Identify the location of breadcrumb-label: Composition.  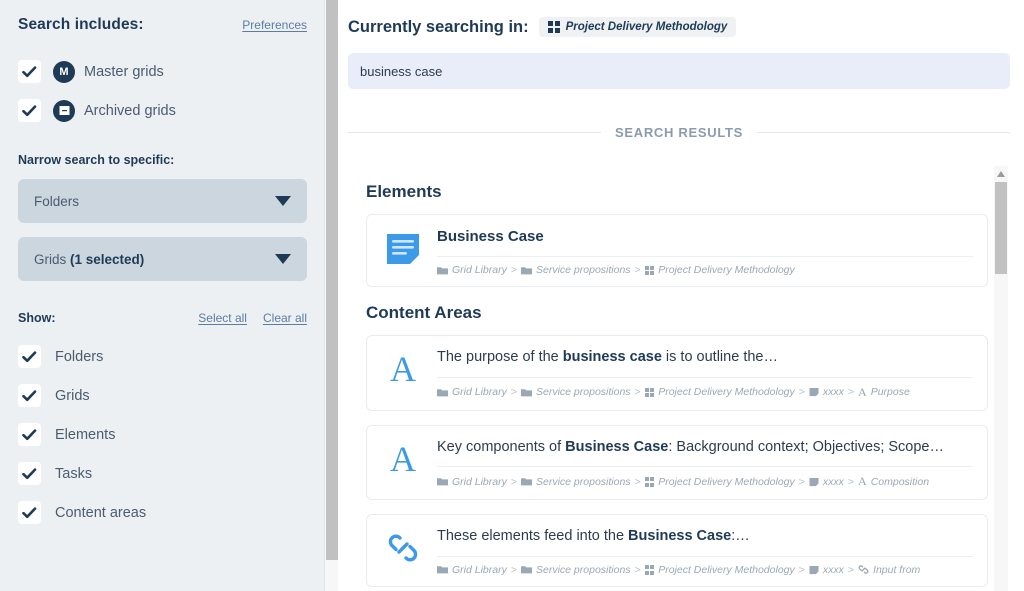
(900, 481).